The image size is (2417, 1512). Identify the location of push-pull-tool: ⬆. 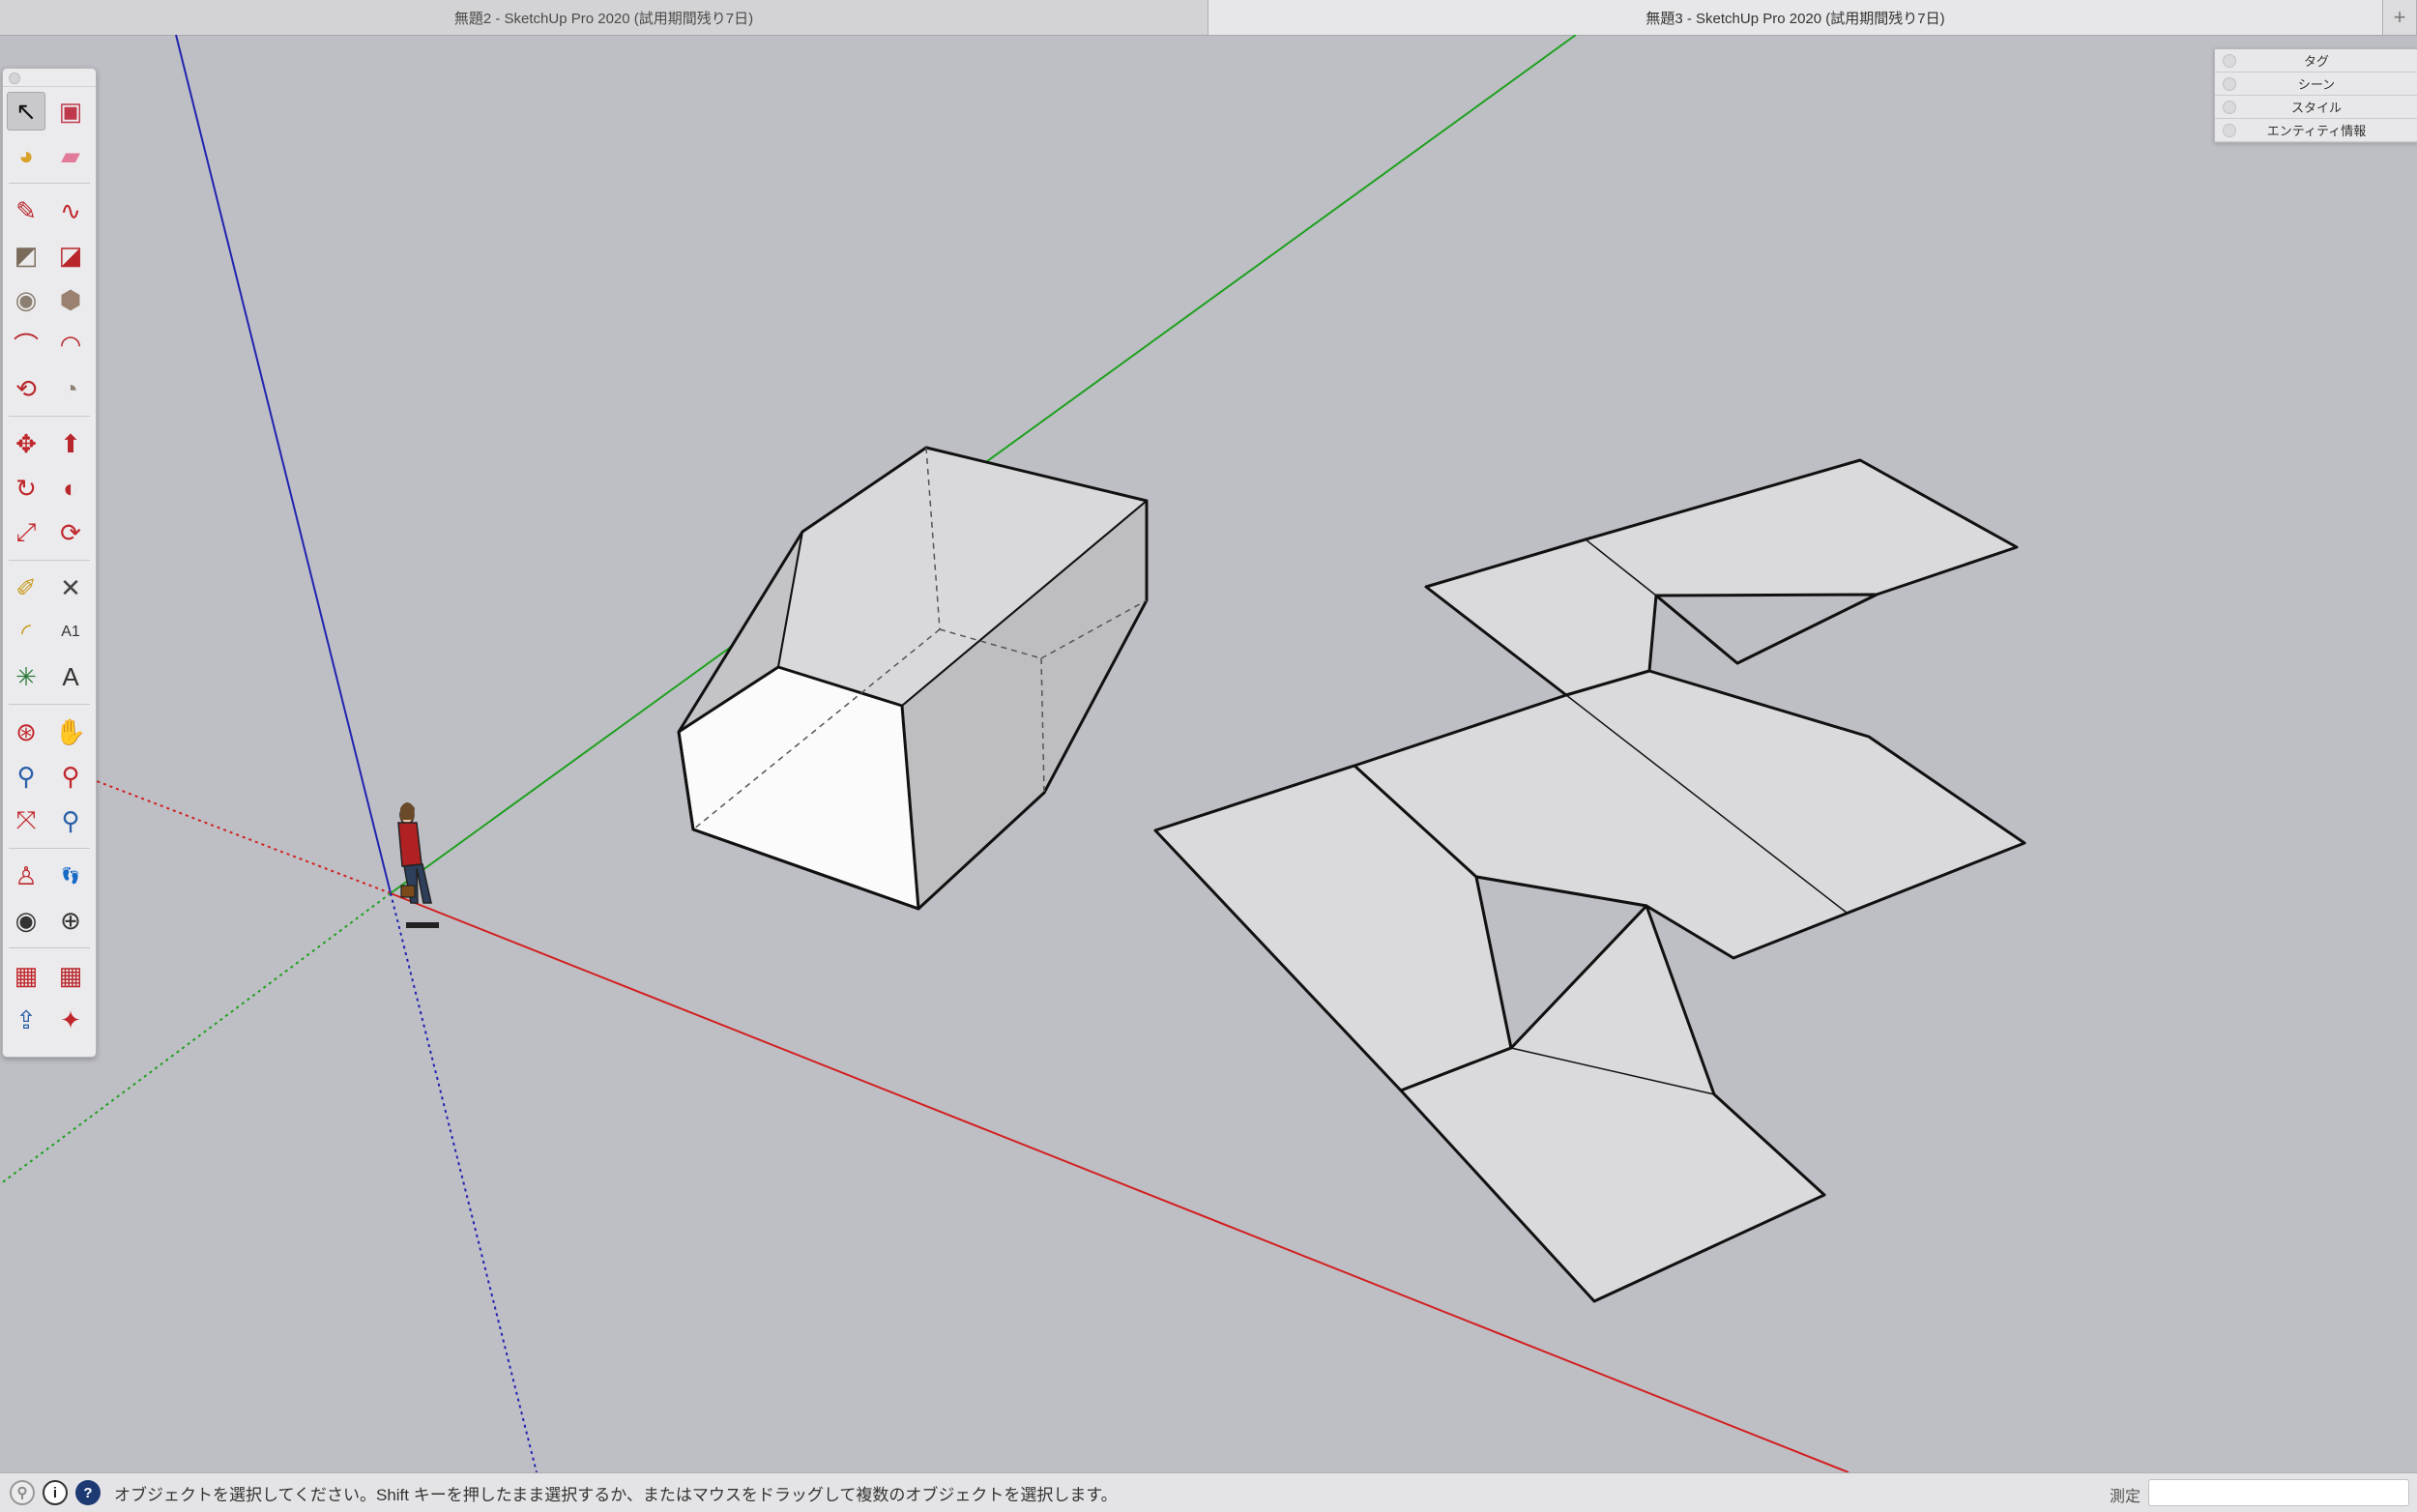
(70, 443).